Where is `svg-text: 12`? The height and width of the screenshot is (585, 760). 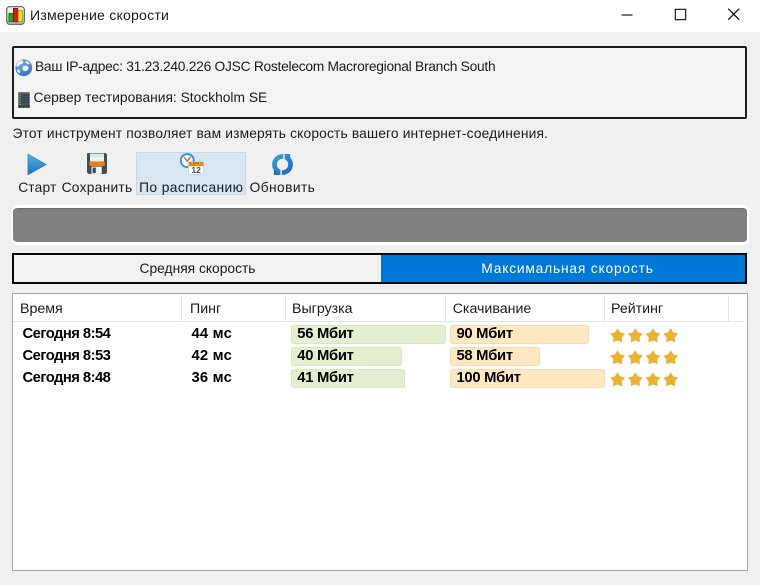
svg-text: 12 is located at coordinates (196, 170).